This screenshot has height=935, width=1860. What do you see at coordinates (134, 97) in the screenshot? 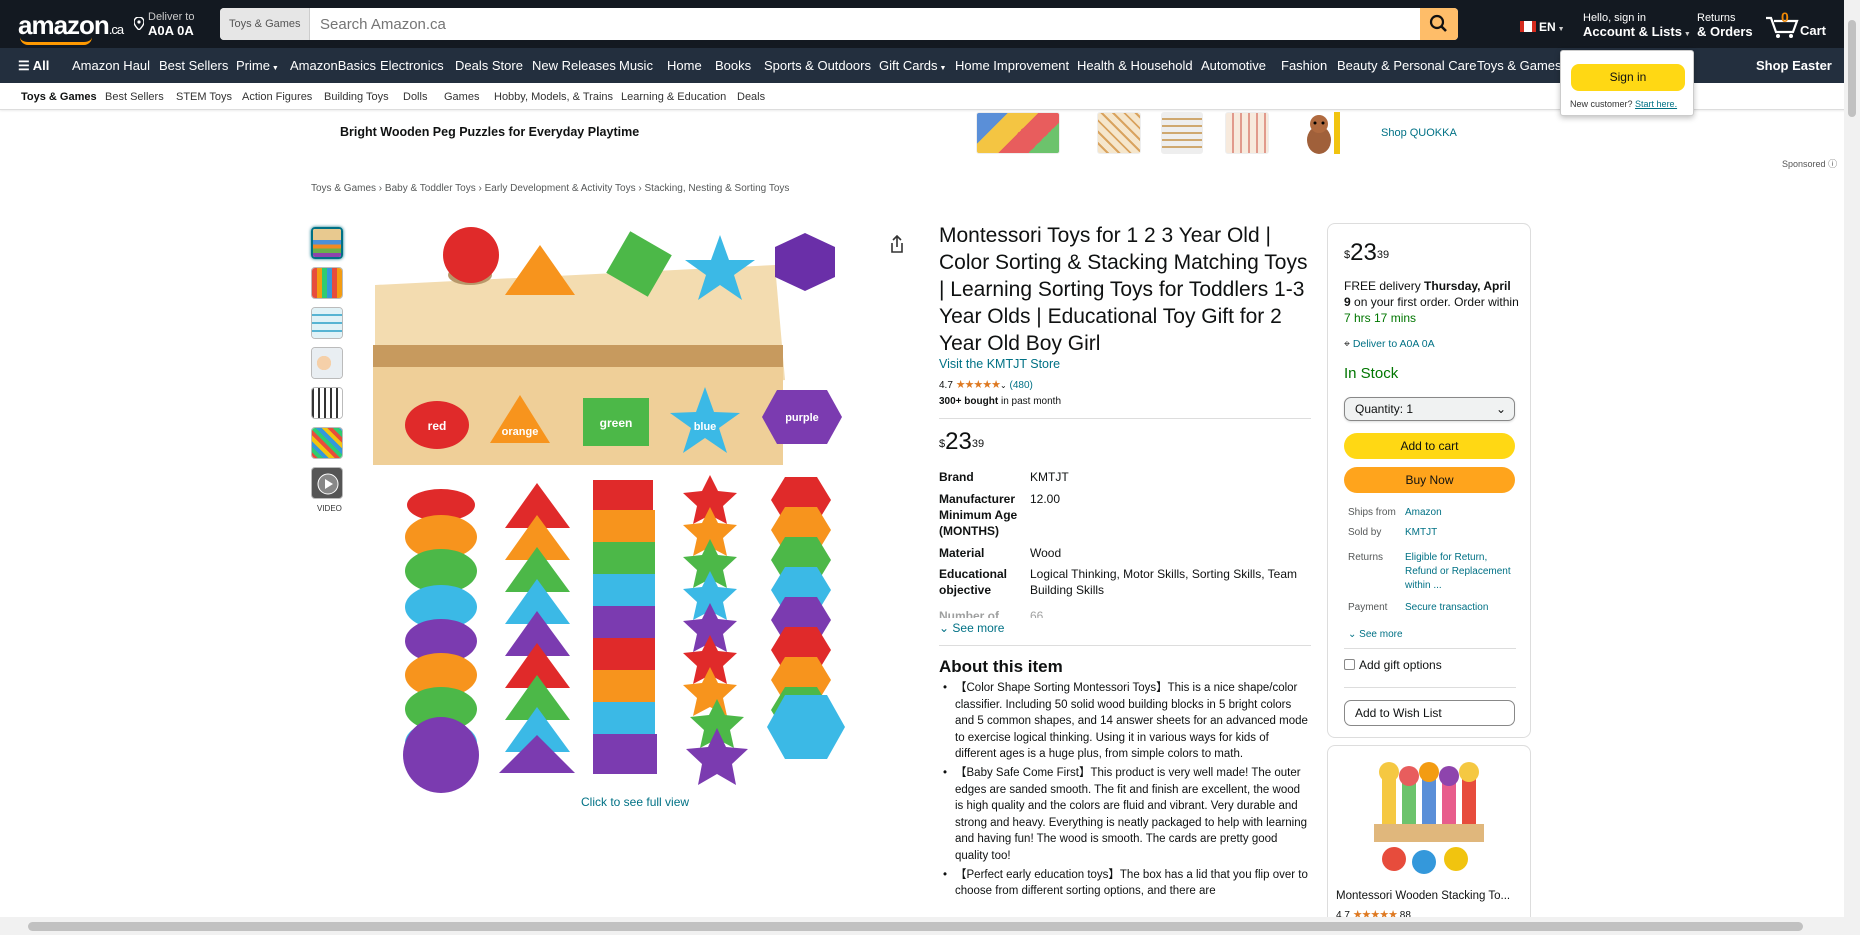
I see `subnav-item-best-sellers: Best Sellers` at bounding box center [134, 97].